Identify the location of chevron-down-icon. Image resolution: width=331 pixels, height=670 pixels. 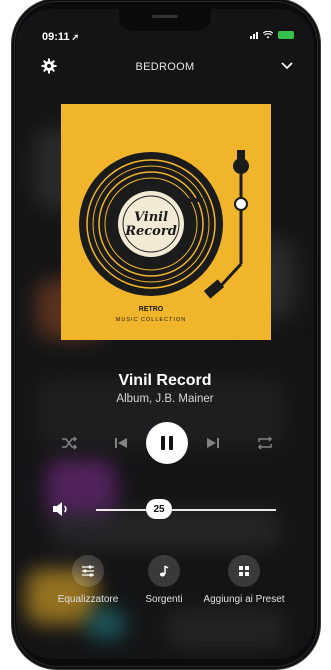
(287, 66).